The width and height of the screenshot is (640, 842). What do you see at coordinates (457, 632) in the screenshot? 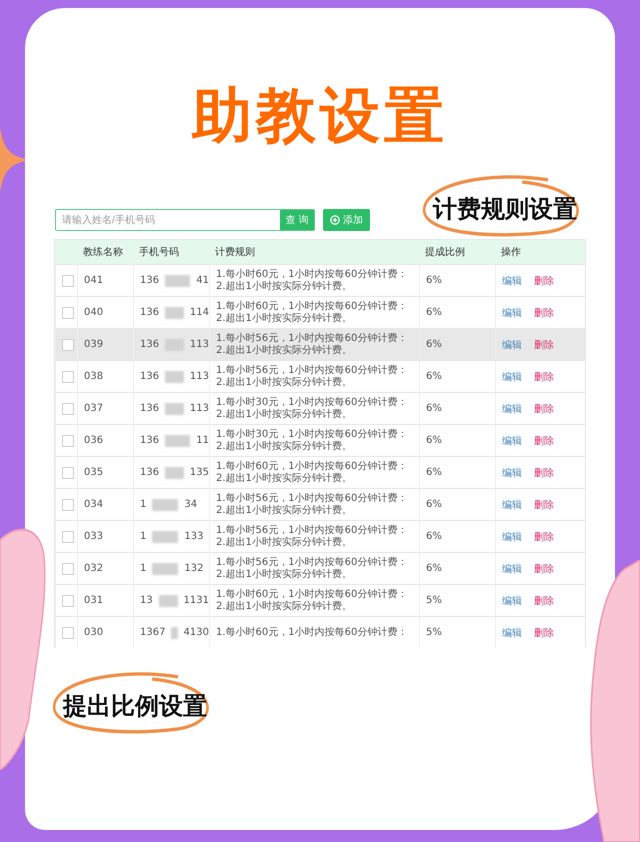
I see `ratio-cell: 5%` at bounding box center [457, 632].